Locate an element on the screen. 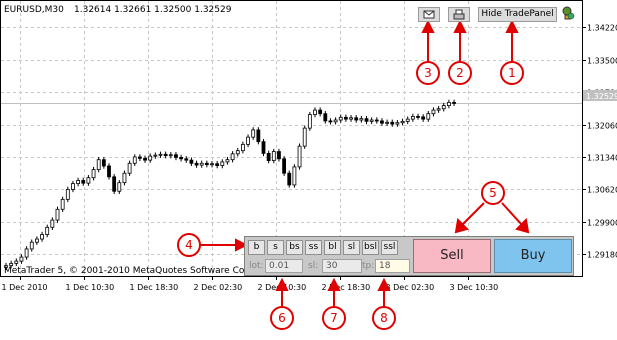 The image size is (617, 340). lot-input: 0.01 is located at coordinates (284, 266).